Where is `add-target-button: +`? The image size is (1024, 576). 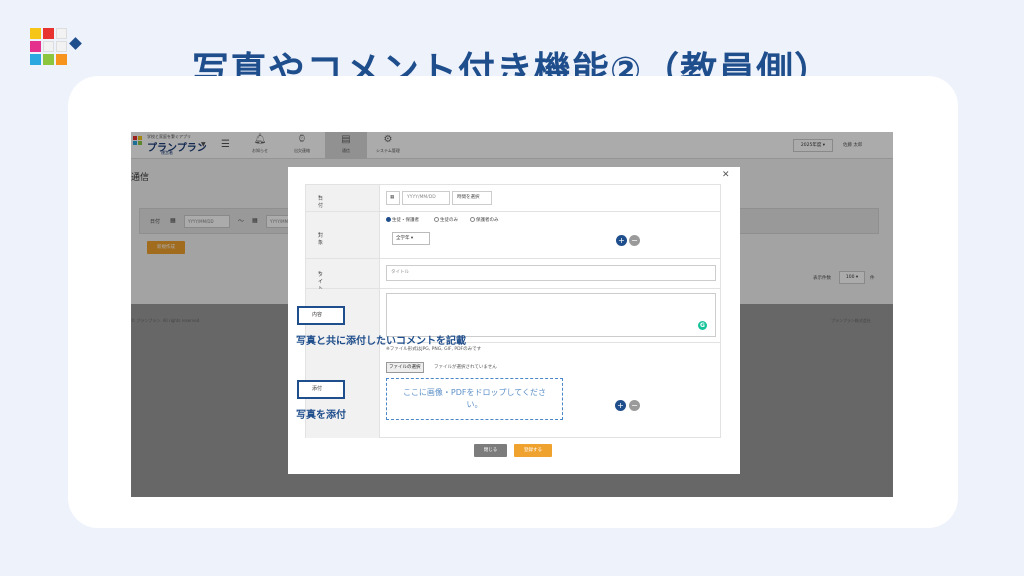
add-target-button: + is located at coordinates (621, 240).